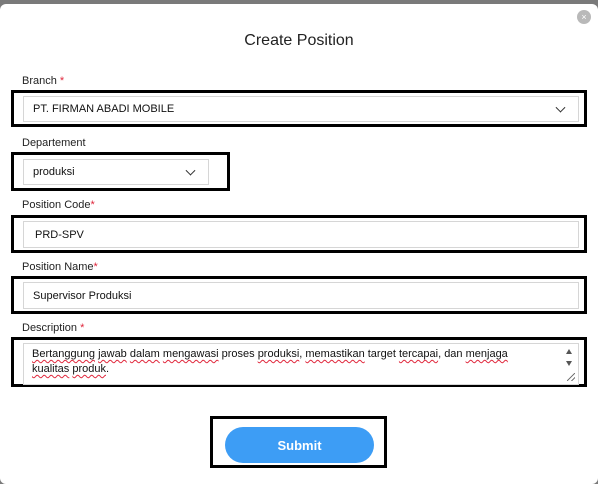 The height and width of the screenshot is (484, 598). I want to click on departement-label: Departement, so click(54, 143).